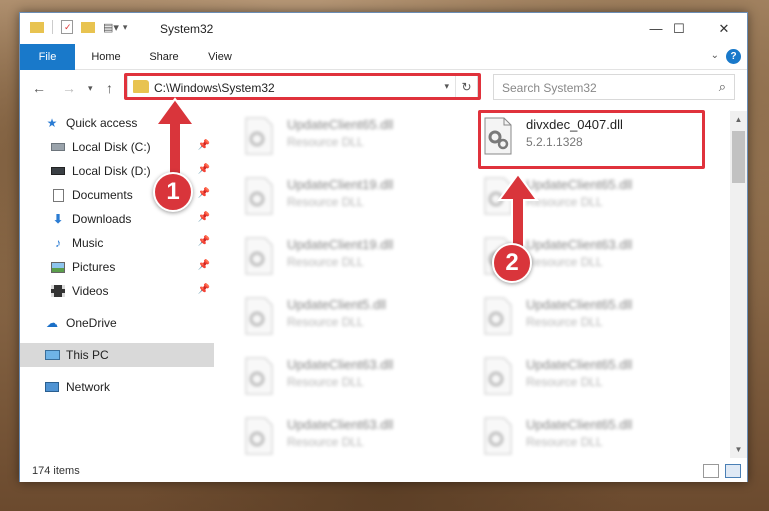 This screenshot has width=769, height=511. What do you see at coordinates (106, 57) in the screenshot?
I see `tab-home: Home` at bounding box center [106, 57].